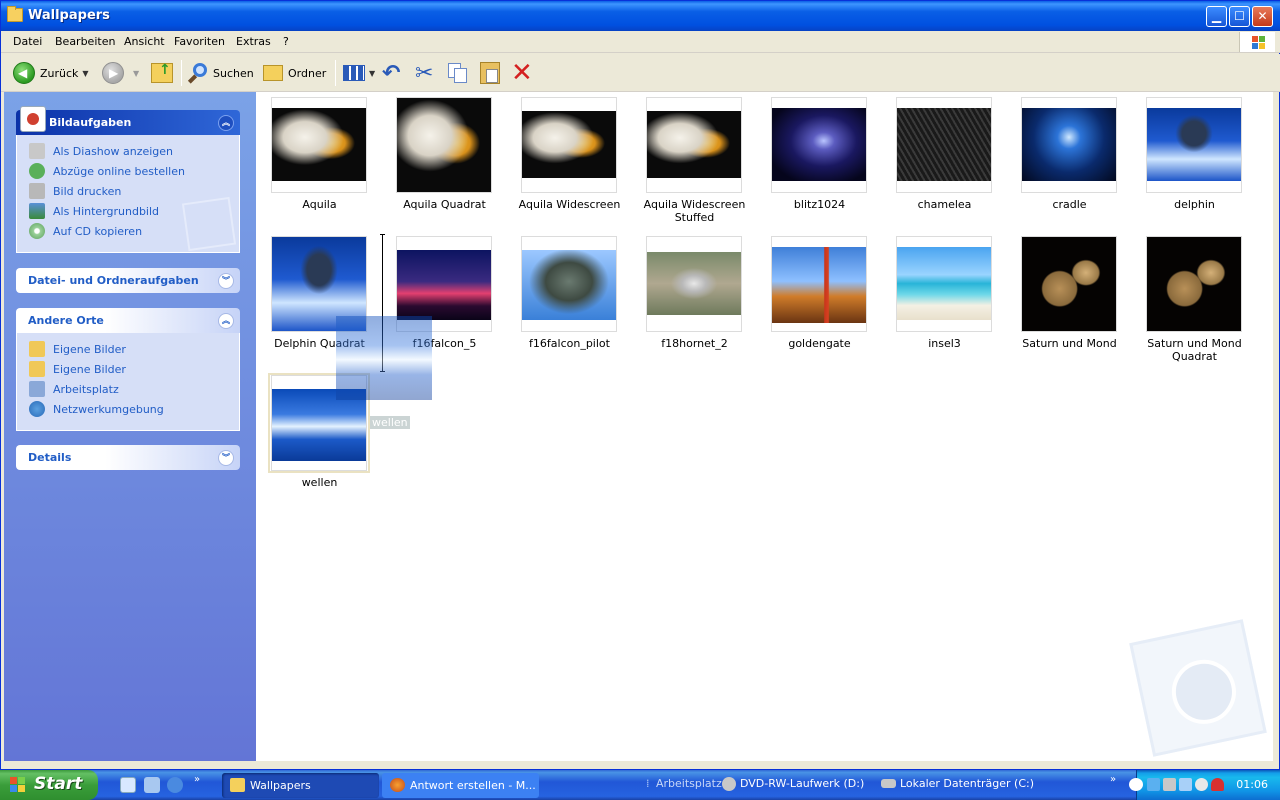 The image size is (1280, 800). I want to click on file-name: Aquila Widescreen Stuffed, so click(694, 211).